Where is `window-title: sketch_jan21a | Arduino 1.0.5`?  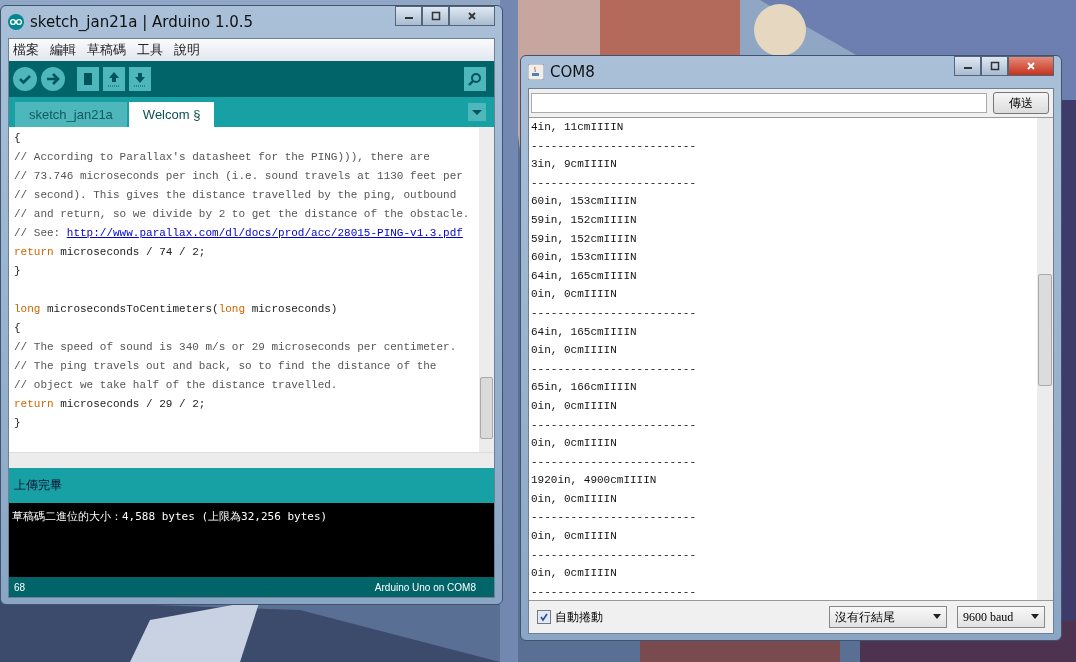
window-title: sketch_jan21a | Arduino 1.0.5 is located at coordinates (142, 22).